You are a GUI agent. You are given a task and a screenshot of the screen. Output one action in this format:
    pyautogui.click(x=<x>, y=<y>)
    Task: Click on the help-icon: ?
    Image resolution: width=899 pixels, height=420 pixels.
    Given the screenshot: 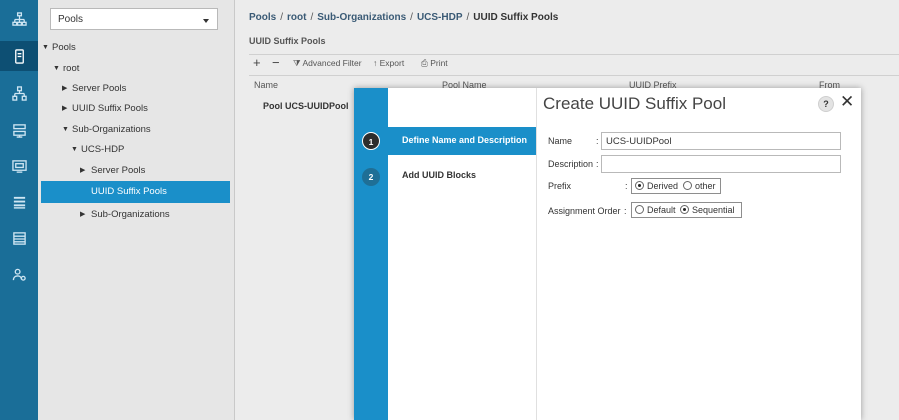 What is the action you would take?
    pyautogui.click(x=826, y=104)
    